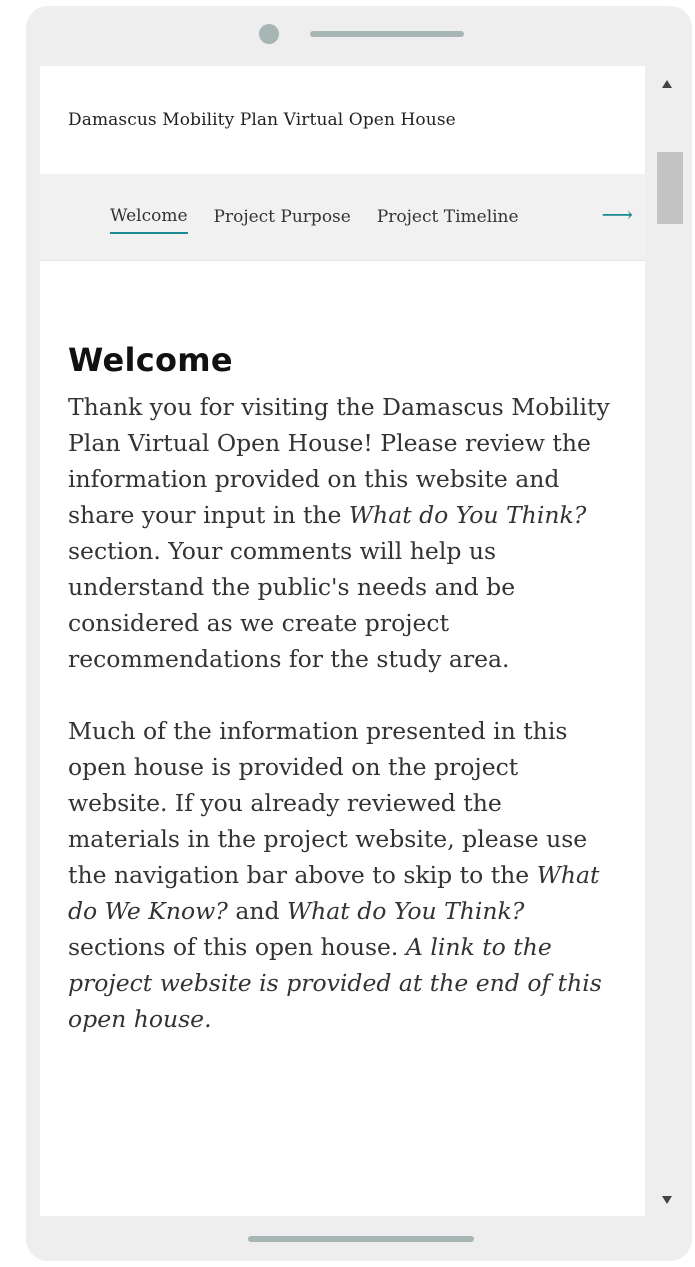 Image resolution: width=695 pixels, height=1267 pixels. What do you see at coordinates (617, 216) in the screenshot?
I see `arrow-right-icon: ⟶` at bounding box center [617, 216].